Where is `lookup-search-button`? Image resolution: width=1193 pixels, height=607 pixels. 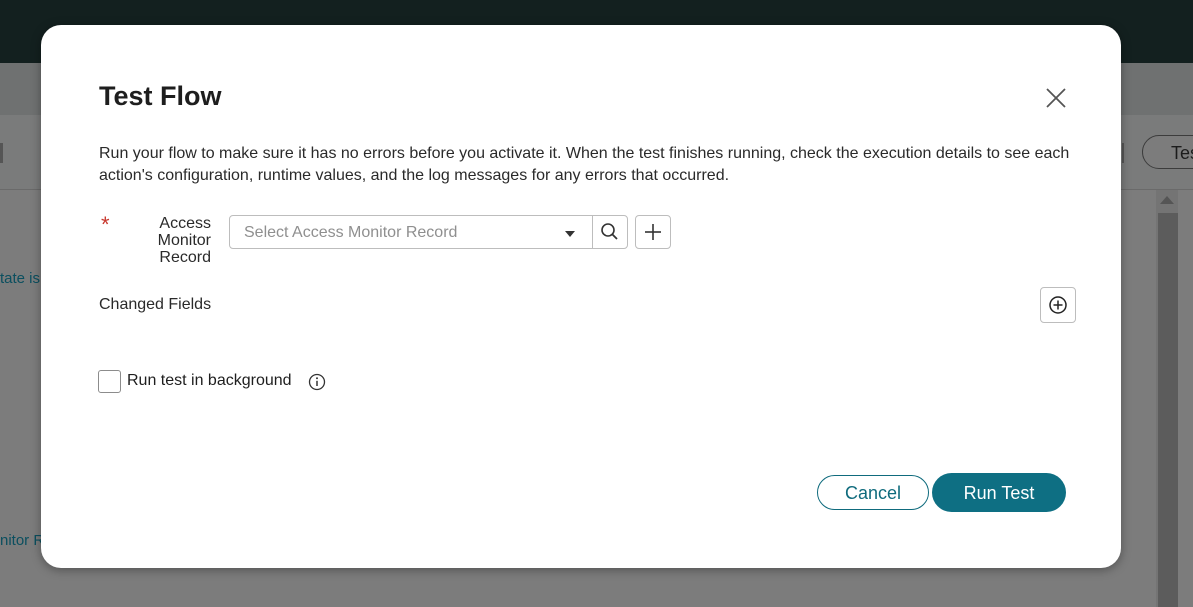
lookup-search-button is located at coordinates (610, 232).